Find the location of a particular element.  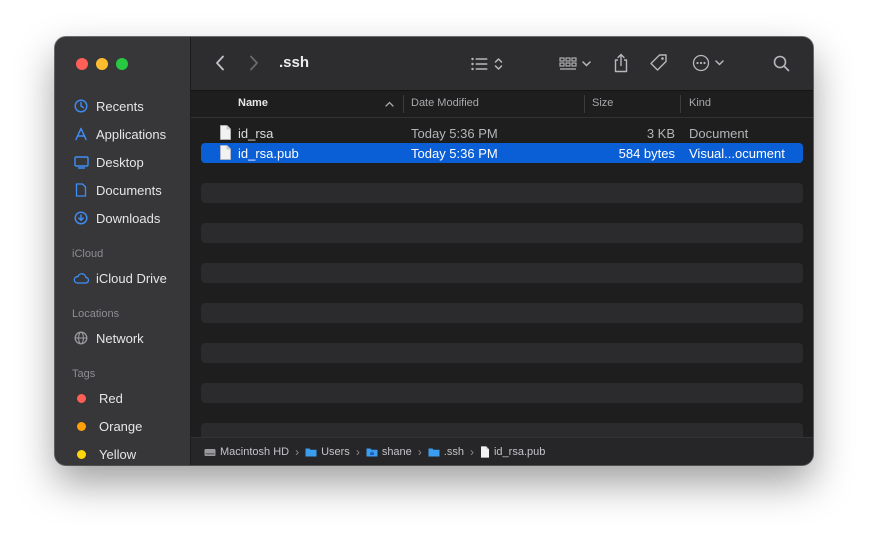

file-size: 3 KB is located at coordinates (660, 133).